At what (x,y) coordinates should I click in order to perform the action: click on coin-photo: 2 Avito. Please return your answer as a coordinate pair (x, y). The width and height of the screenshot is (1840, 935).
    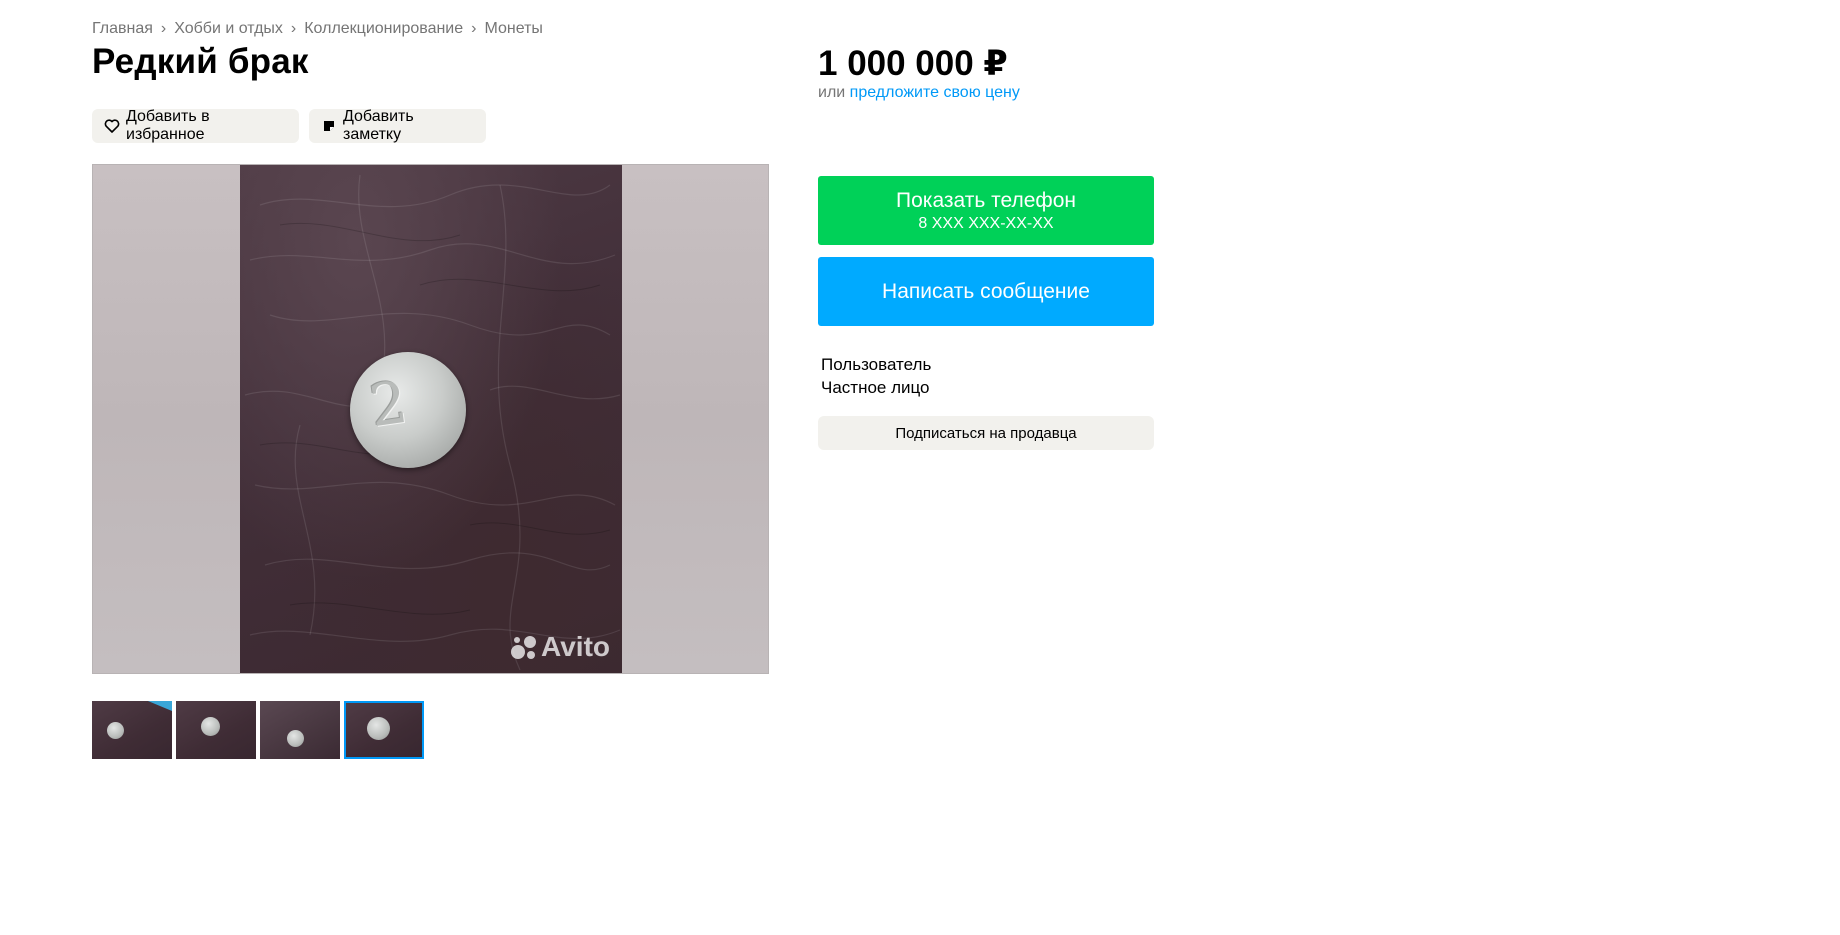
    Looking at the image, I should click on (431, 419).